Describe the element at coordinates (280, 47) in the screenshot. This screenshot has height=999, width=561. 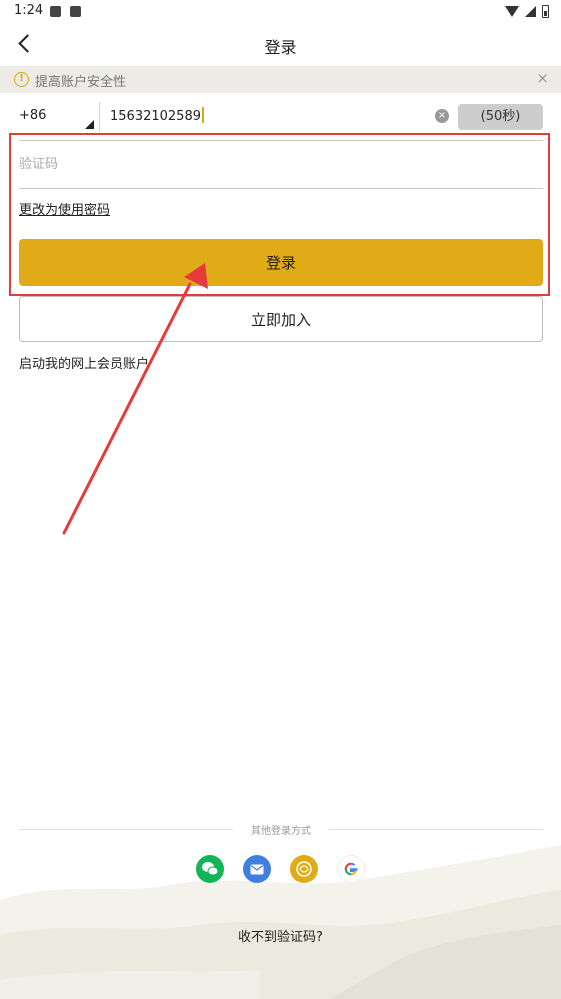
I see `page-title: 登录` at that location.